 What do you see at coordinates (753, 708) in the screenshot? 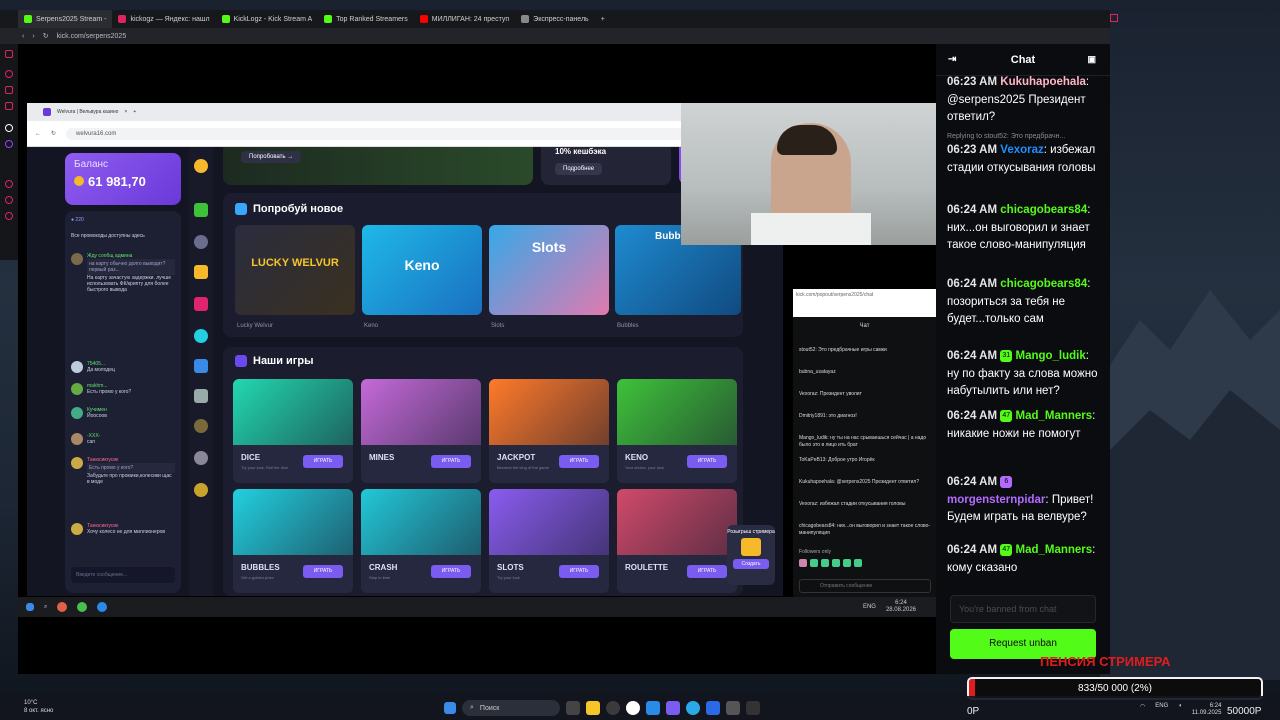
I see `capcut-icon` at bounding box center [753, 708].